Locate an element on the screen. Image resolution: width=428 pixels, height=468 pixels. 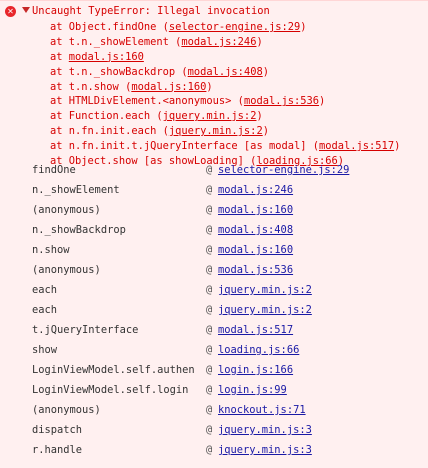
stack-source-link: modal.js:246 is located at coordinates (218, 42).